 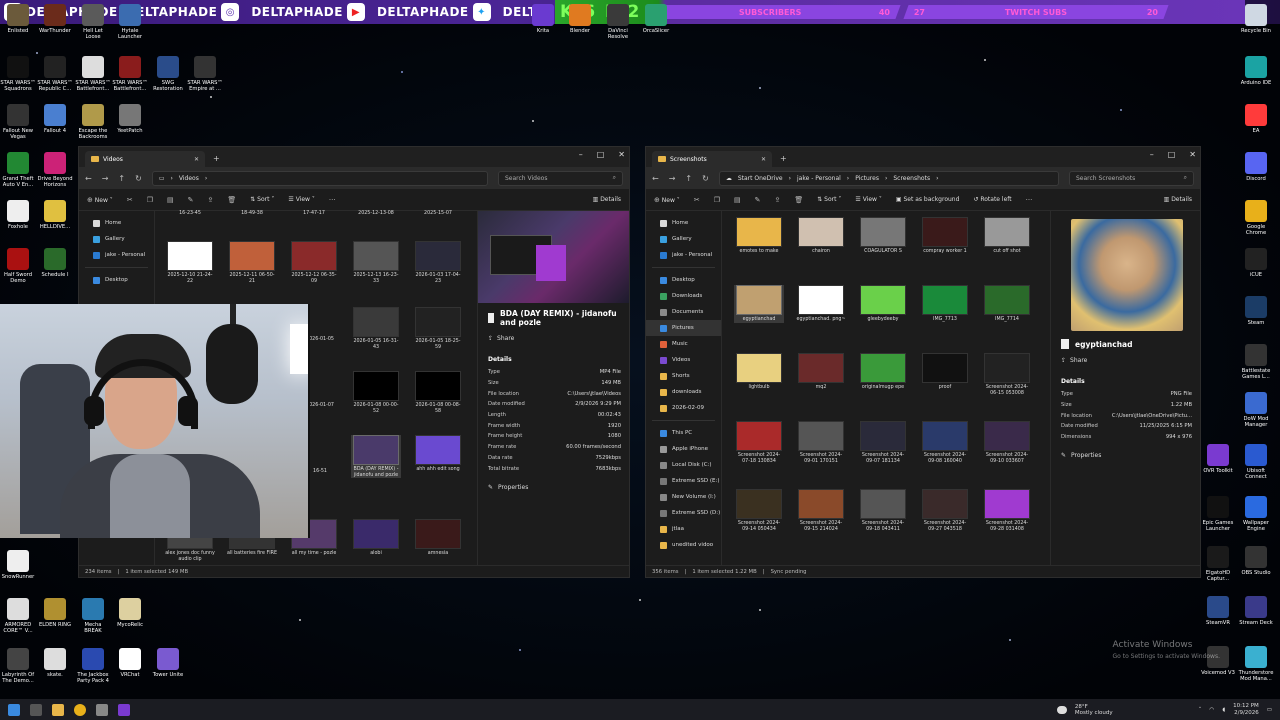 What do you see at coordinates (683, 344) in the screenshot?
I see `nav-item: Music` at bounding box center [683, 344].